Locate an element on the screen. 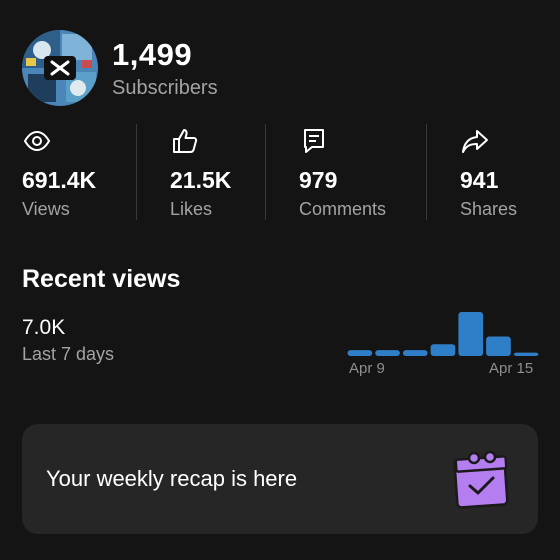  stat-value: 941 is located at coordinates (479, 180).